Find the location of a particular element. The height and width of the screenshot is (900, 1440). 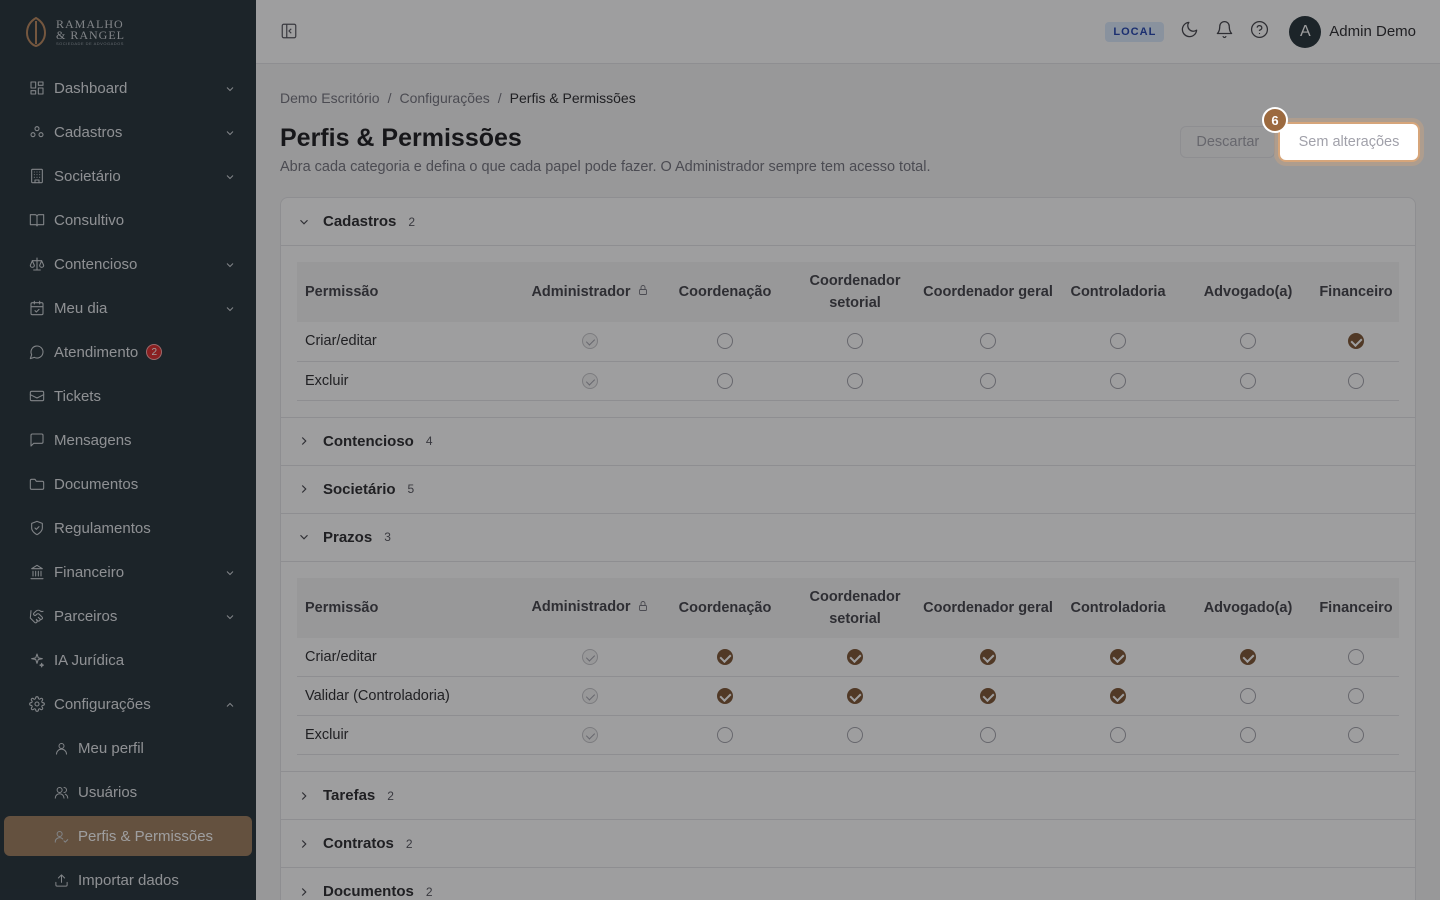

sidebar-item-configura-es: Configurações is located at coordinates (128, 704).